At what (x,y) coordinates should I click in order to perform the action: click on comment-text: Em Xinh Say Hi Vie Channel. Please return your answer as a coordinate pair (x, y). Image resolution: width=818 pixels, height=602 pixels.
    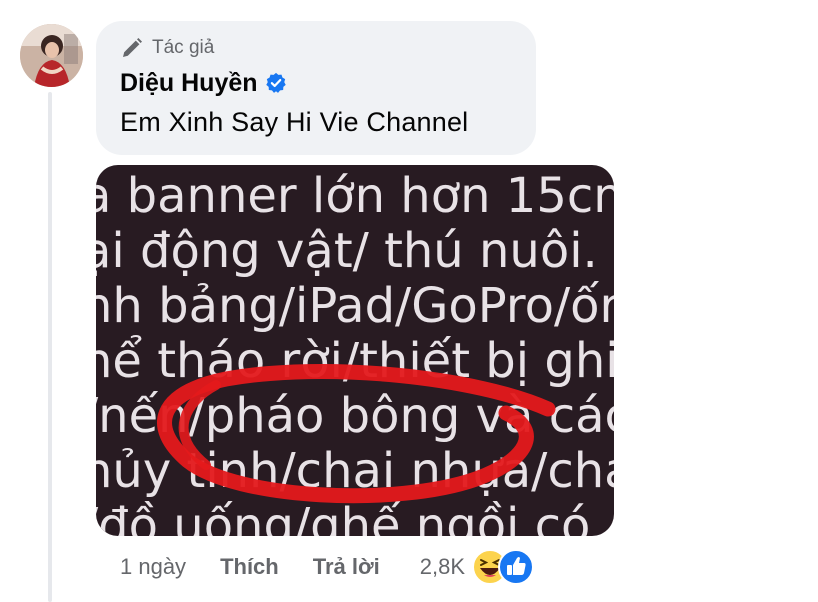
    Looking at the image, I should click on (294, 122).